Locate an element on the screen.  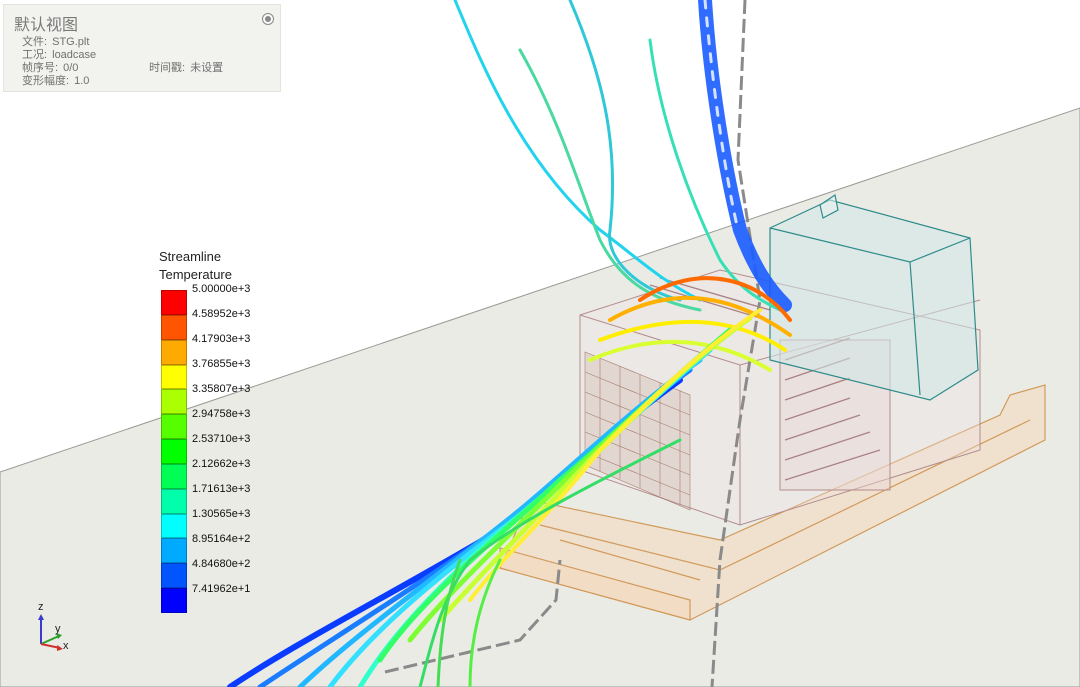
axis-y-label: y is located at coordinates (58, 629).